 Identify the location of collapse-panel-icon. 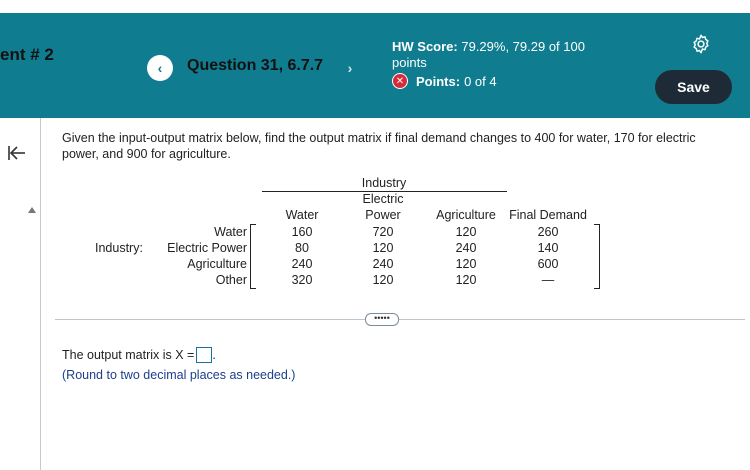
(17, 153).